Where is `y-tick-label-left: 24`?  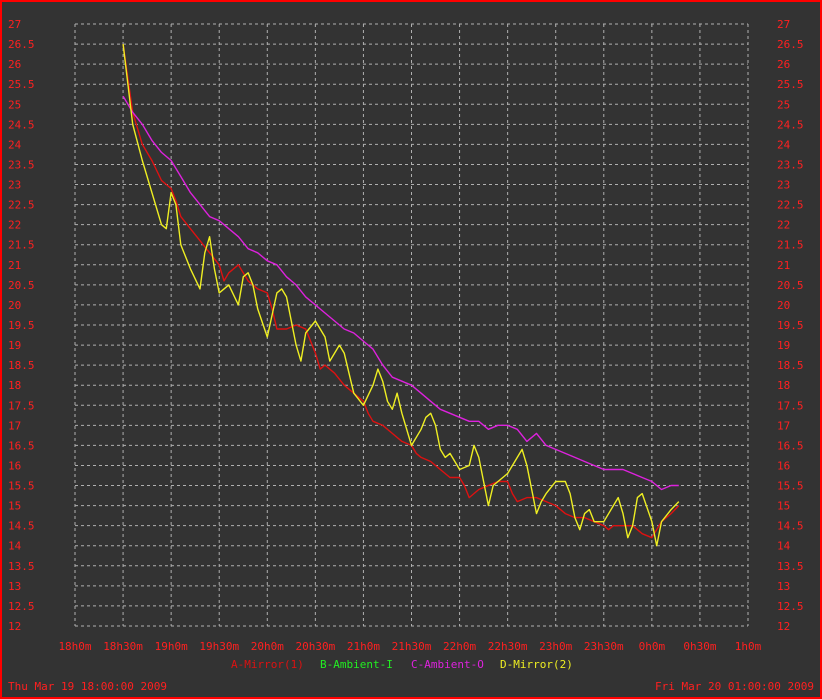 y-tick-label-left: 24 is located at coordinates (15, 144).